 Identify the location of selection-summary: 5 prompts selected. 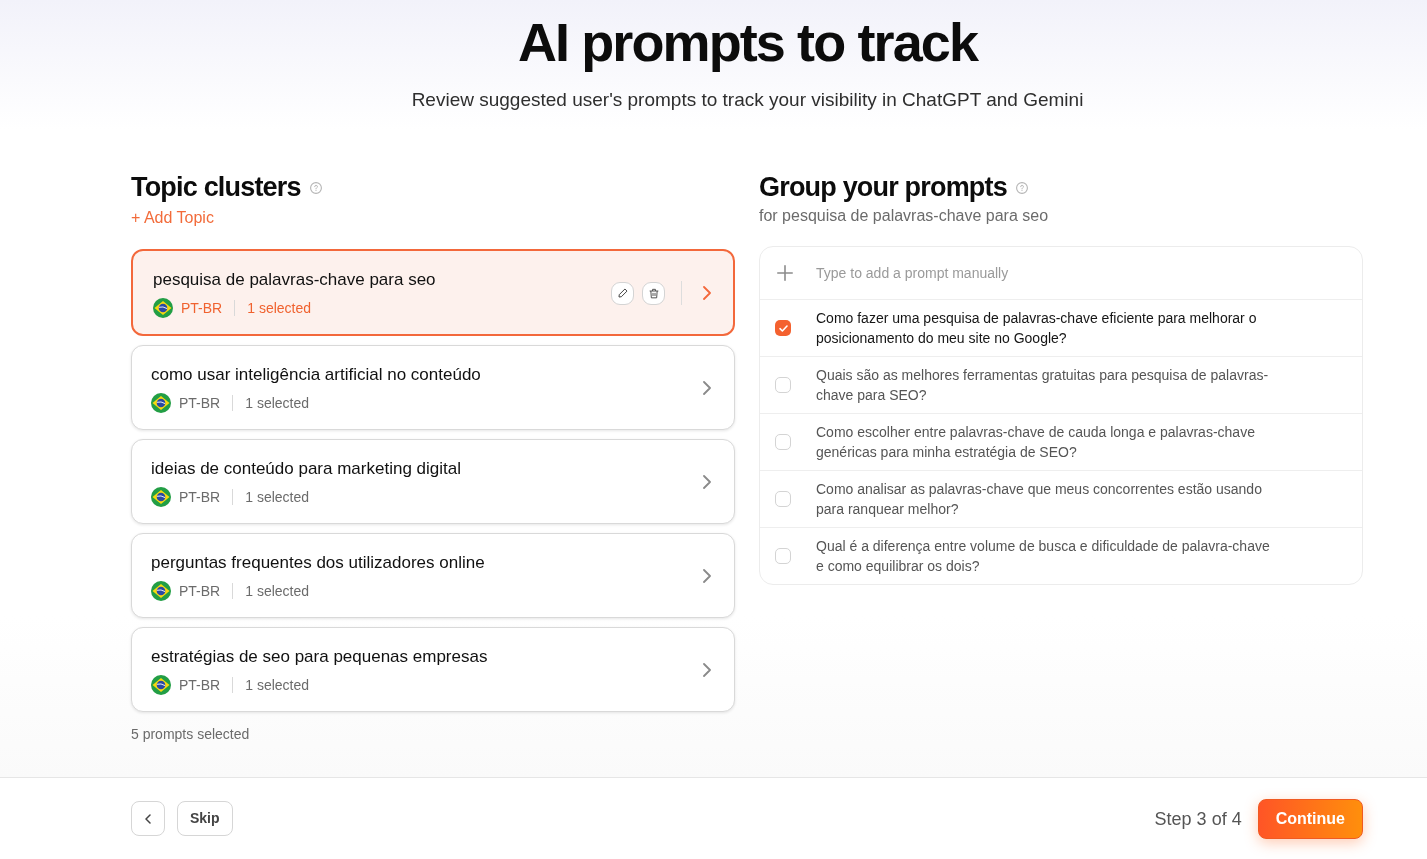
(190, 734).